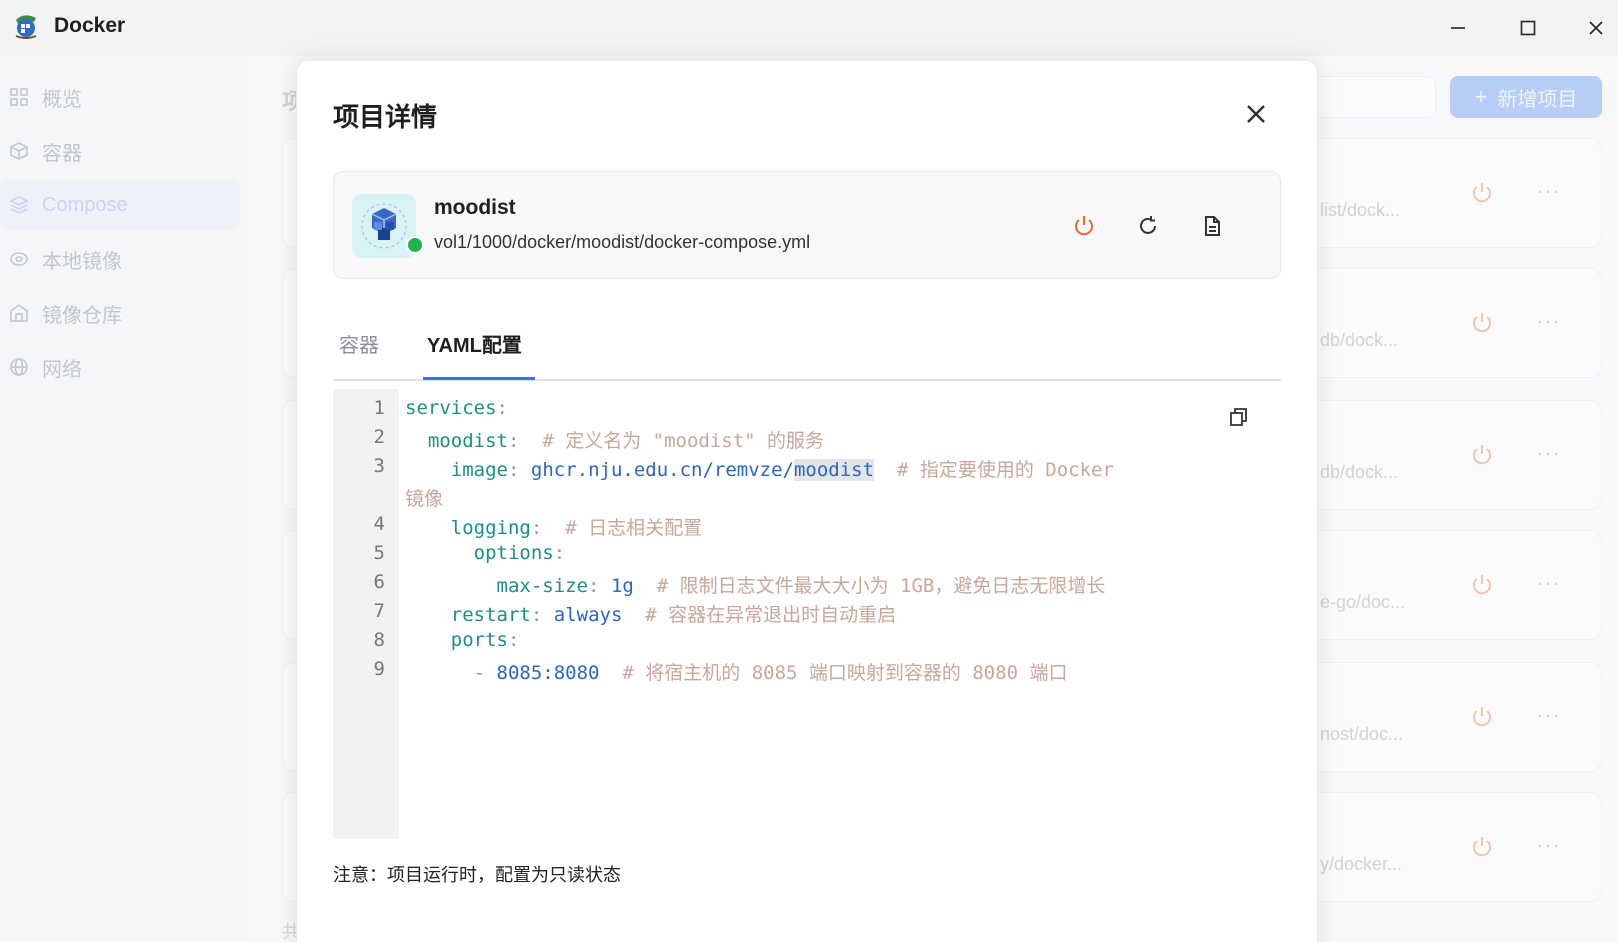 The image size is (1618, 942). I want to click on yaml-key: ports, so click(479, 640).